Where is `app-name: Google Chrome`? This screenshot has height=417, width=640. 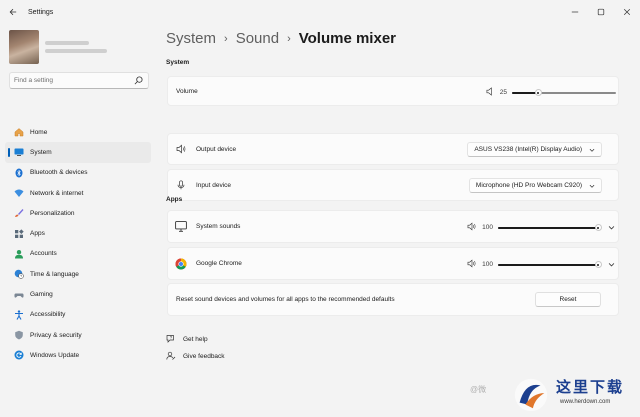 app-name: Google Chrome is located at coordinates (219, 263).